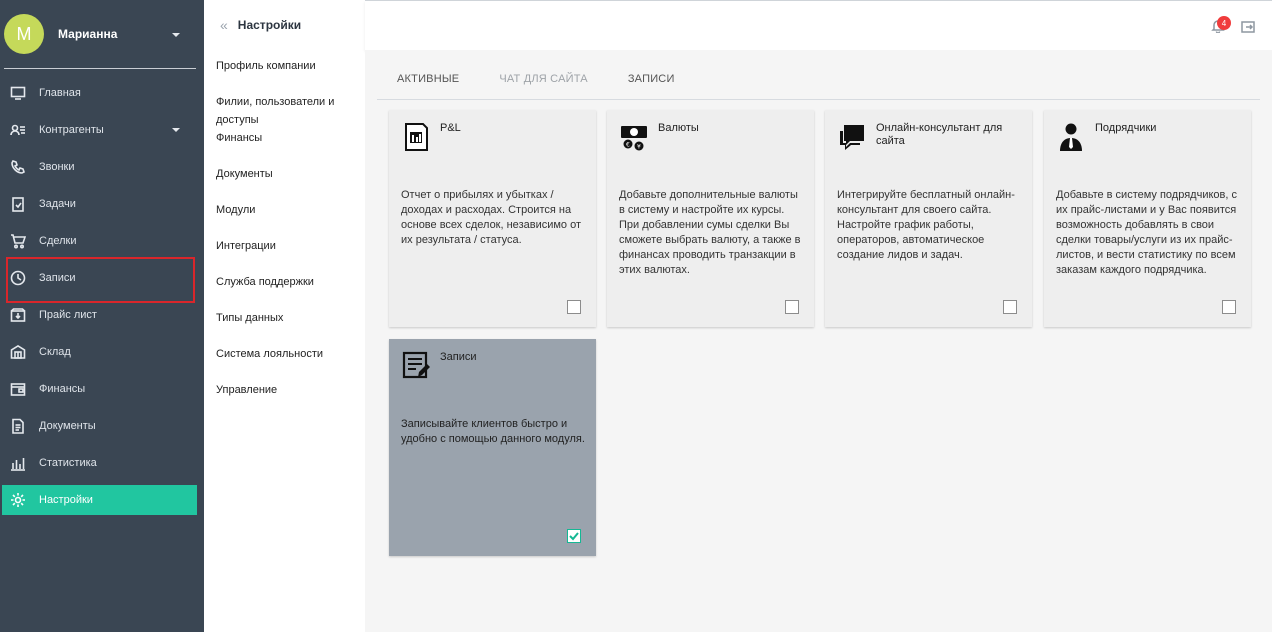  I want to click on gear-icon, so click(18, 500).